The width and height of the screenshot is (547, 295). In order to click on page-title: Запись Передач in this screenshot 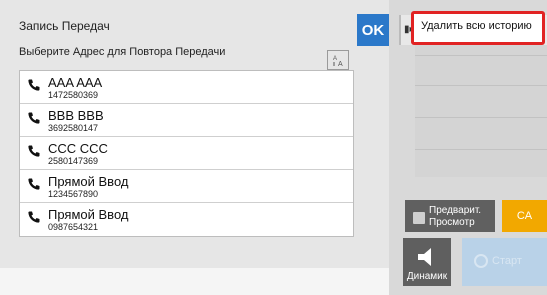, I will do `click(64, 26)`.